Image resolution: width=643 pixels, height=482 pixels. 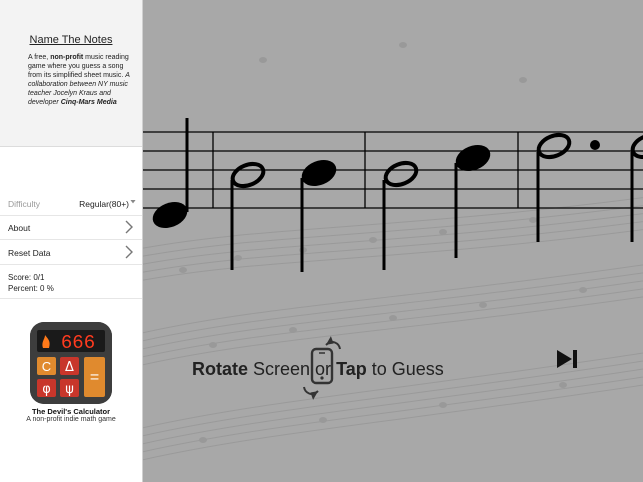 What do you see at coordinates (292, 369) in the screenshot?
I see `prompt-screen-or: Screen or` at bounding box center [292, 369].